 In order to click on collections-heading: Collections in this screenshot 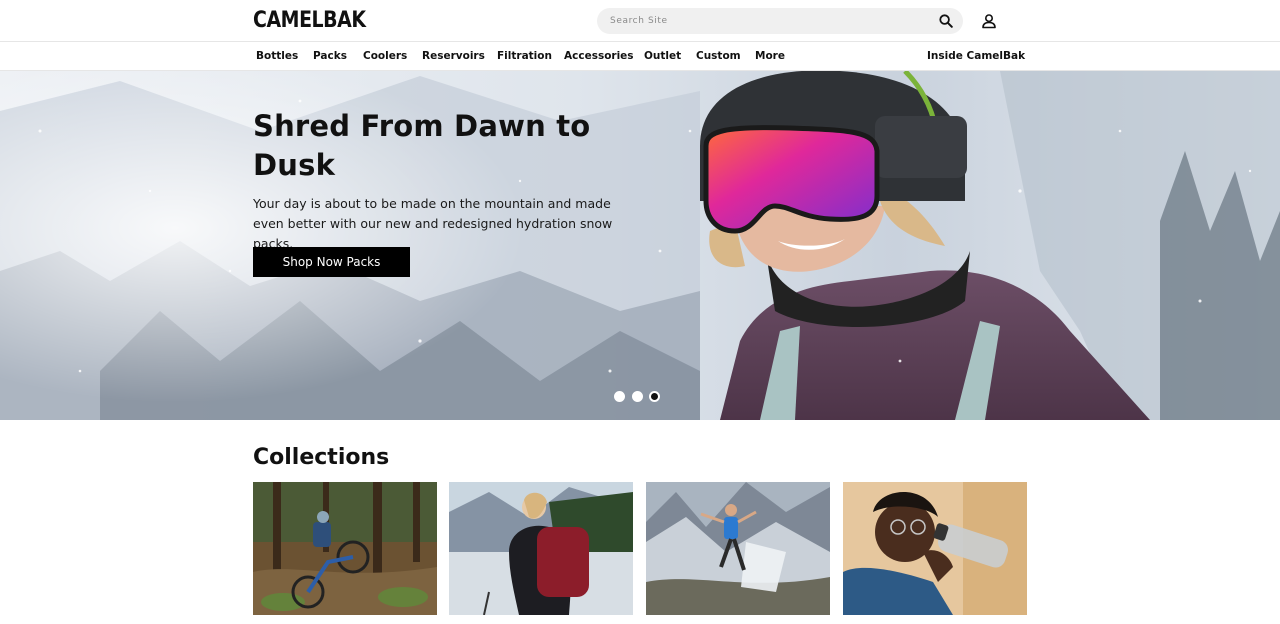, I will do `click(321, 457)`.